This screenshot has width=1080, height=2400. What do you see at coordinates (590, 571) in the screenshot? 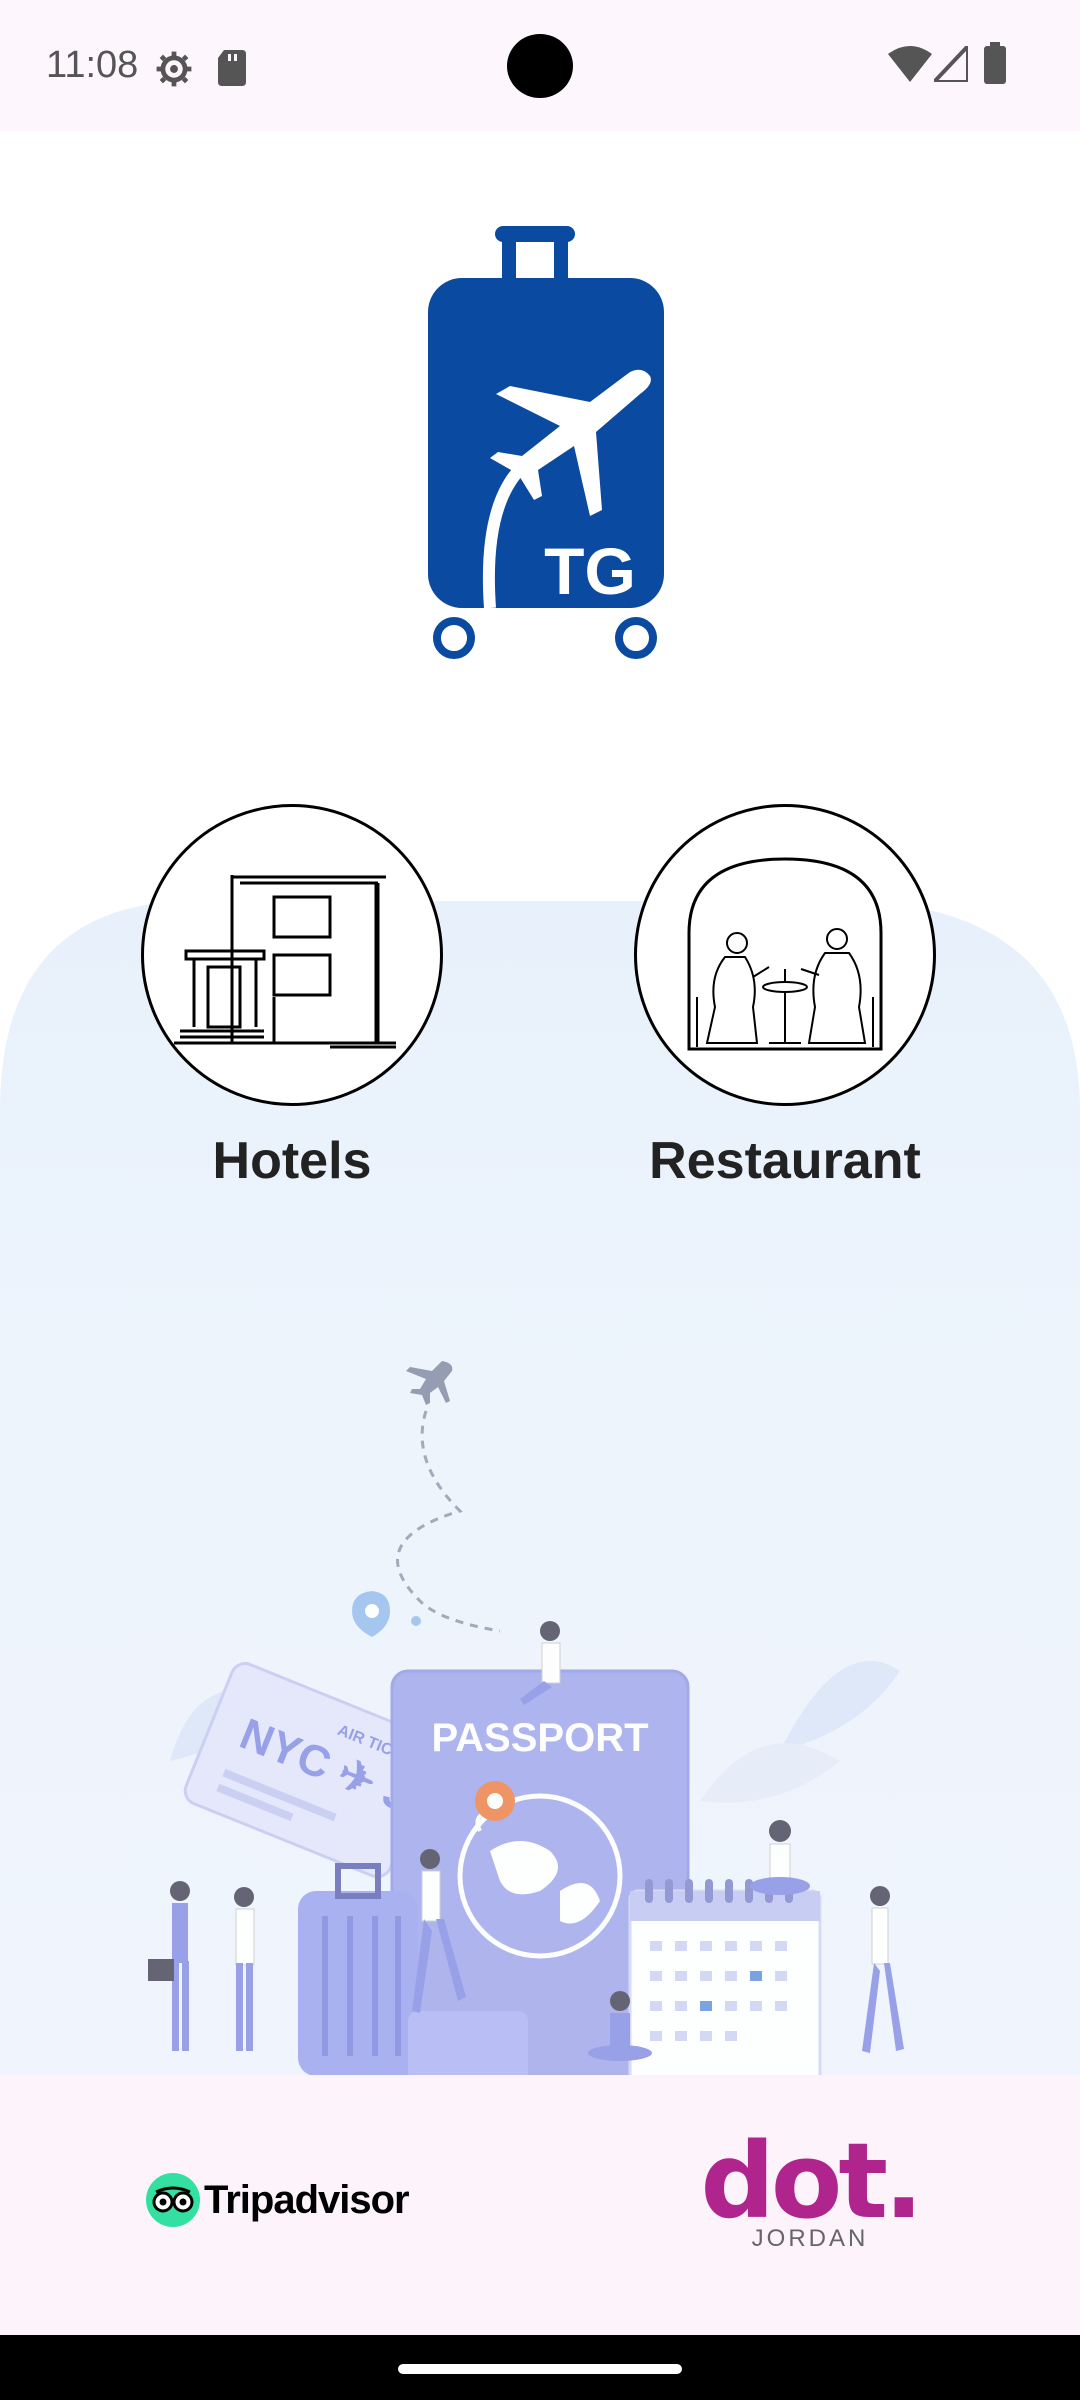
I see `logo-text: TG` at bounding box center [590, 571].